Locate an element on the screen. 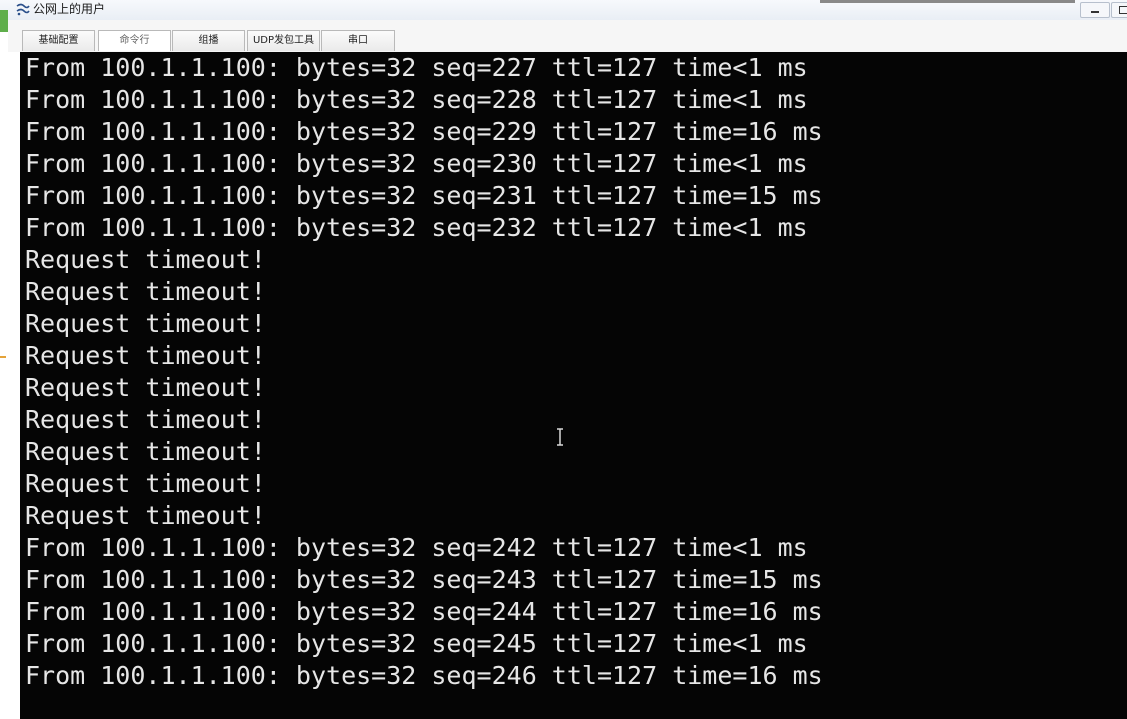 This screenshot has height=719, width=1127. background-window-mark is located at coordinates (3, 357).